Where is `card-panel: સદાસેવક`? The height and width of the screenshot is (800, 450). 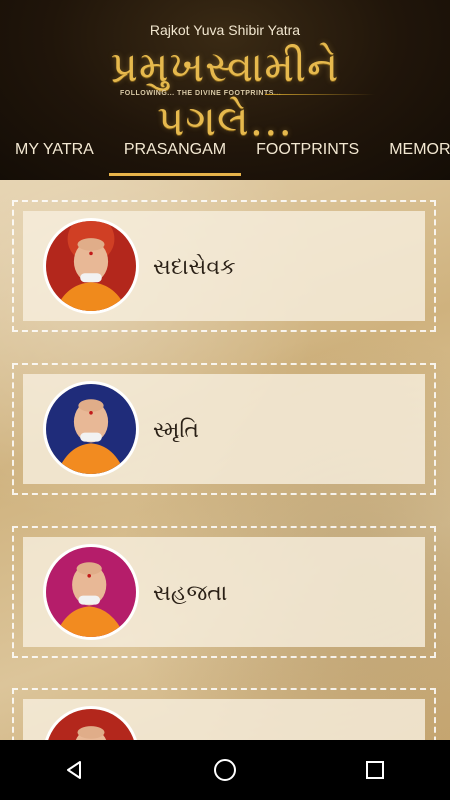 card-panel: સદાસેવક is located at coordinates (224, 266).